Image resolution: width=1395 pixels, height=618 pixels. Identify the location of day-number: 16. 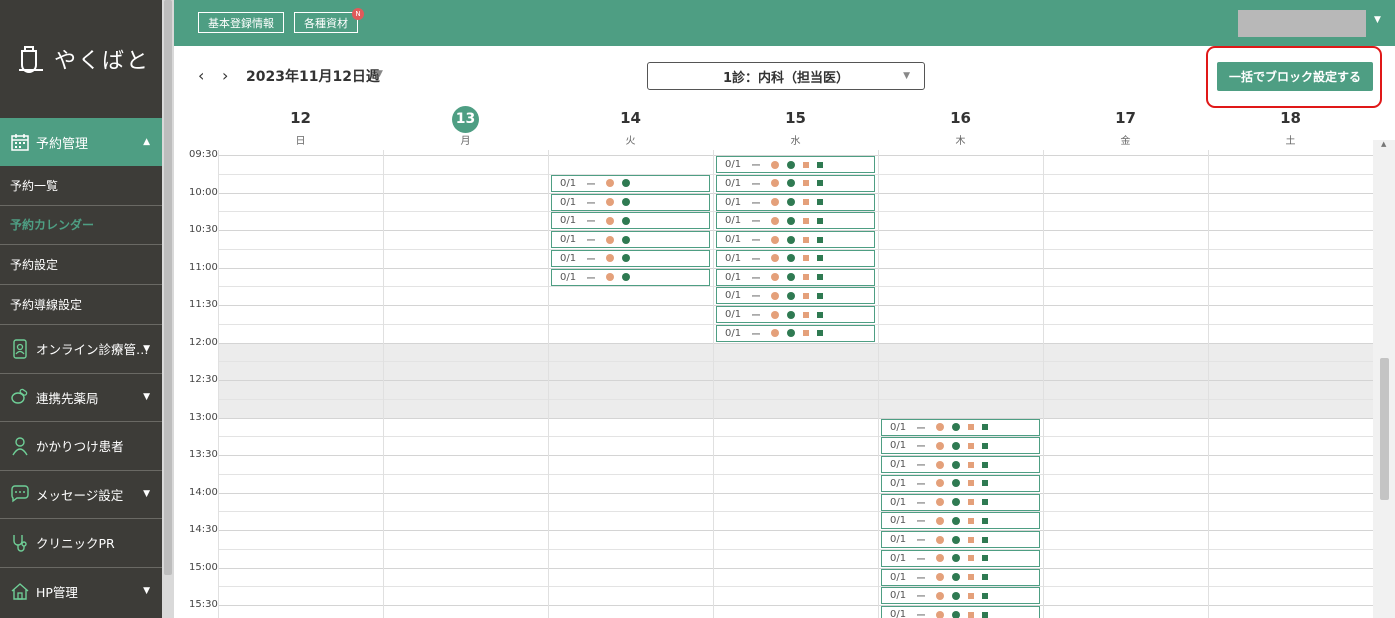
(960, 118).